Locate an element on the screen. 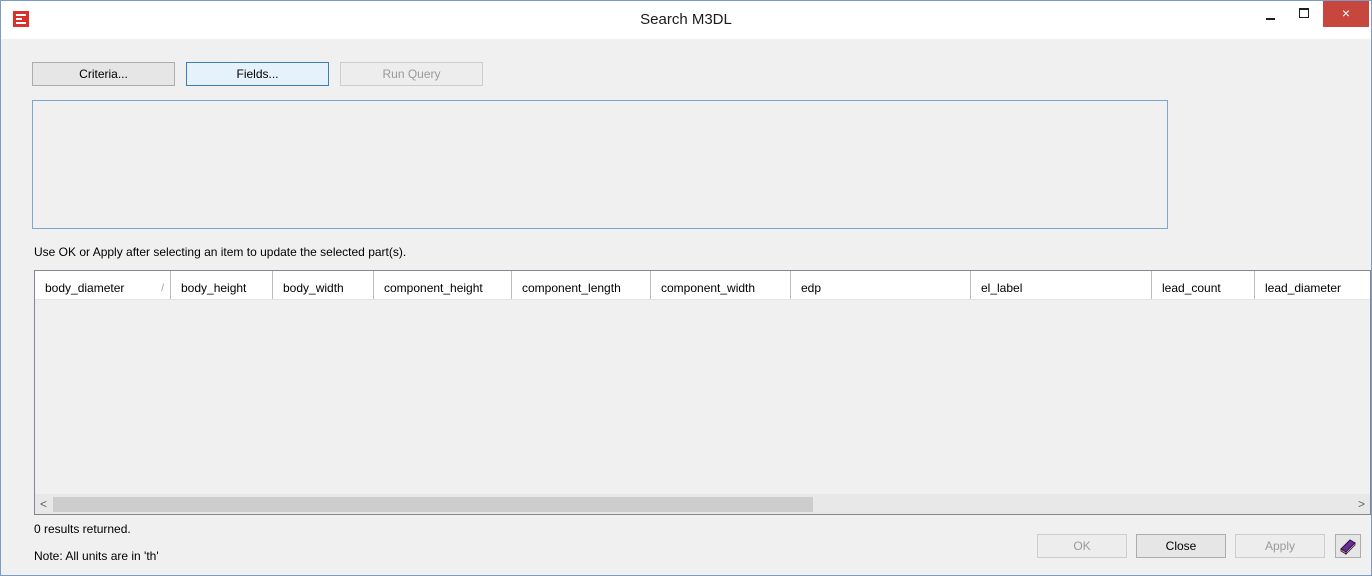  scrollbar-thumb is located at coordinates (433, 504).